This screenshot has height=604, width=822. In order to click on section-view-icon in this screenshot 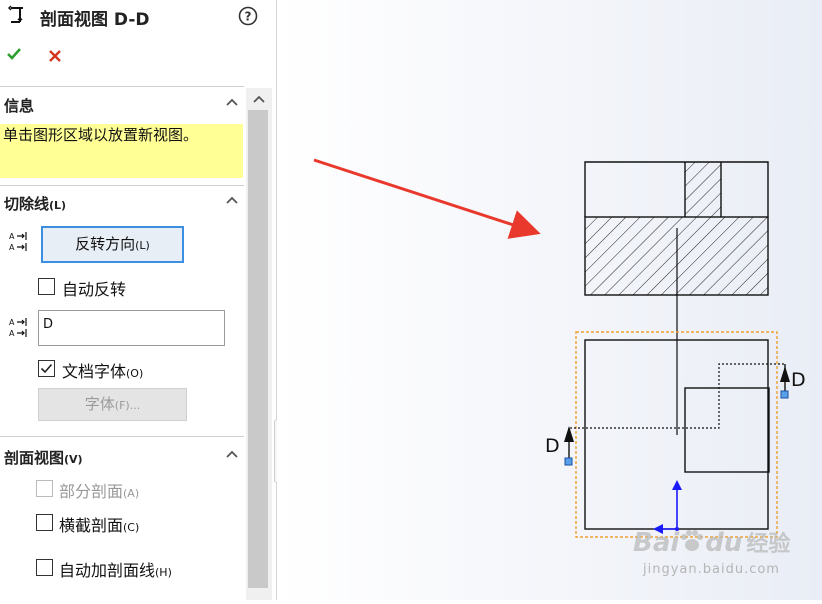, I will do `click(16, 15)`.